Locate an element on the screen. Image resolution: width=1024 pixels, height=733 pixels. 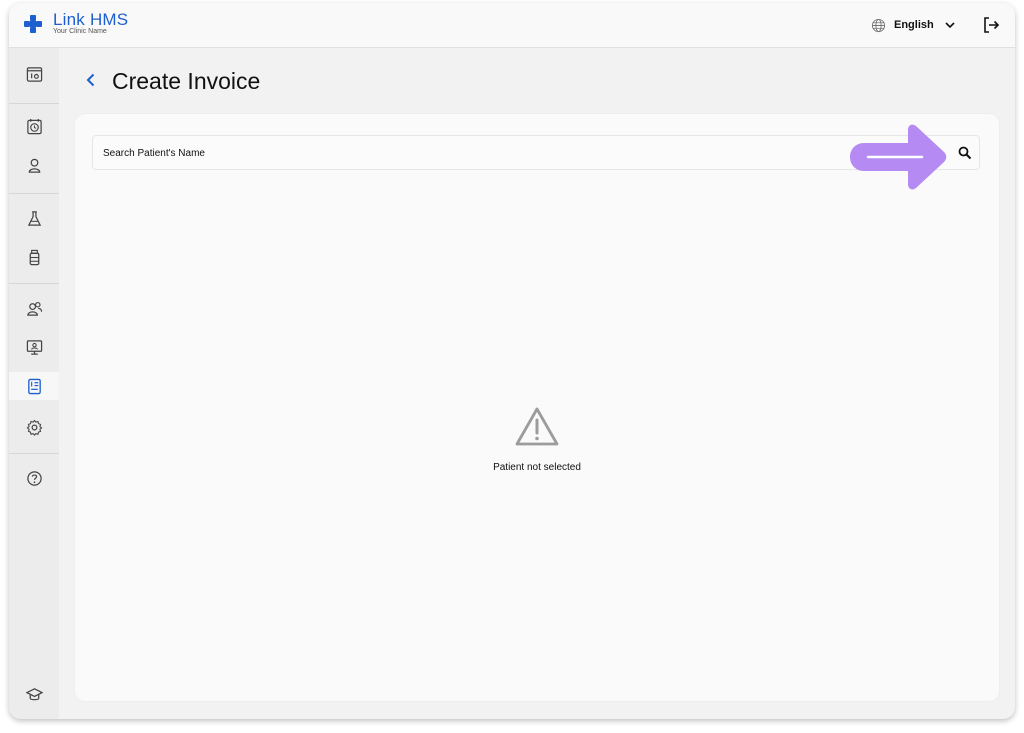
clock-icon is located at coordinates (34, 126).